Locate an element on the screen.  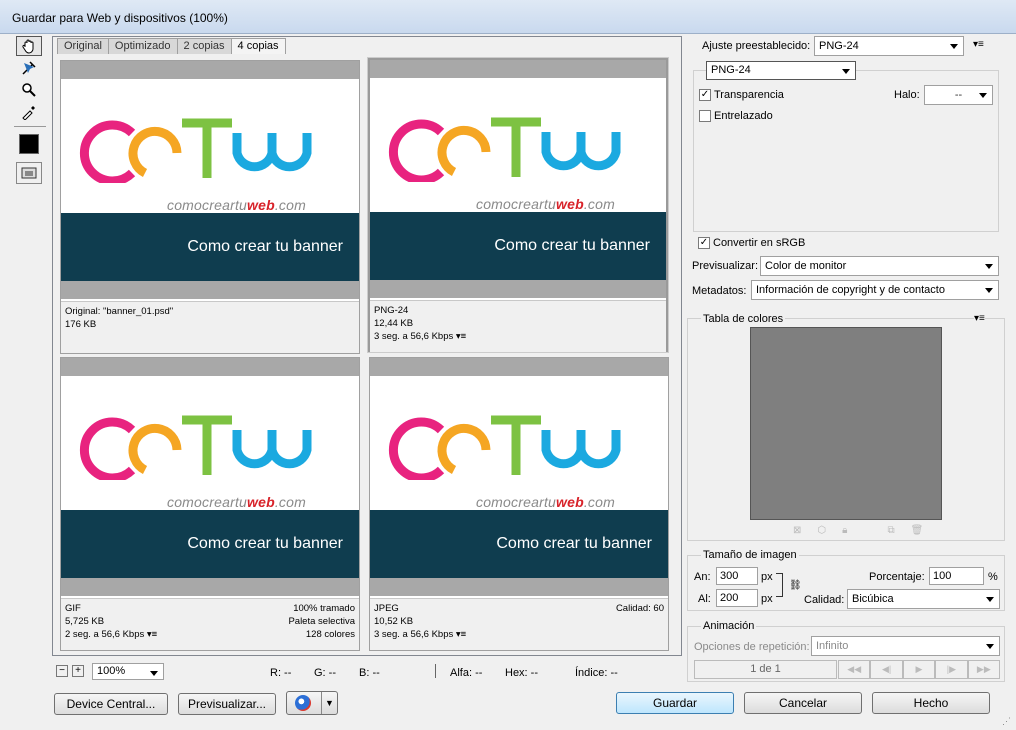
preview-label: Previsualizar: is located at coordinates (725, 266).